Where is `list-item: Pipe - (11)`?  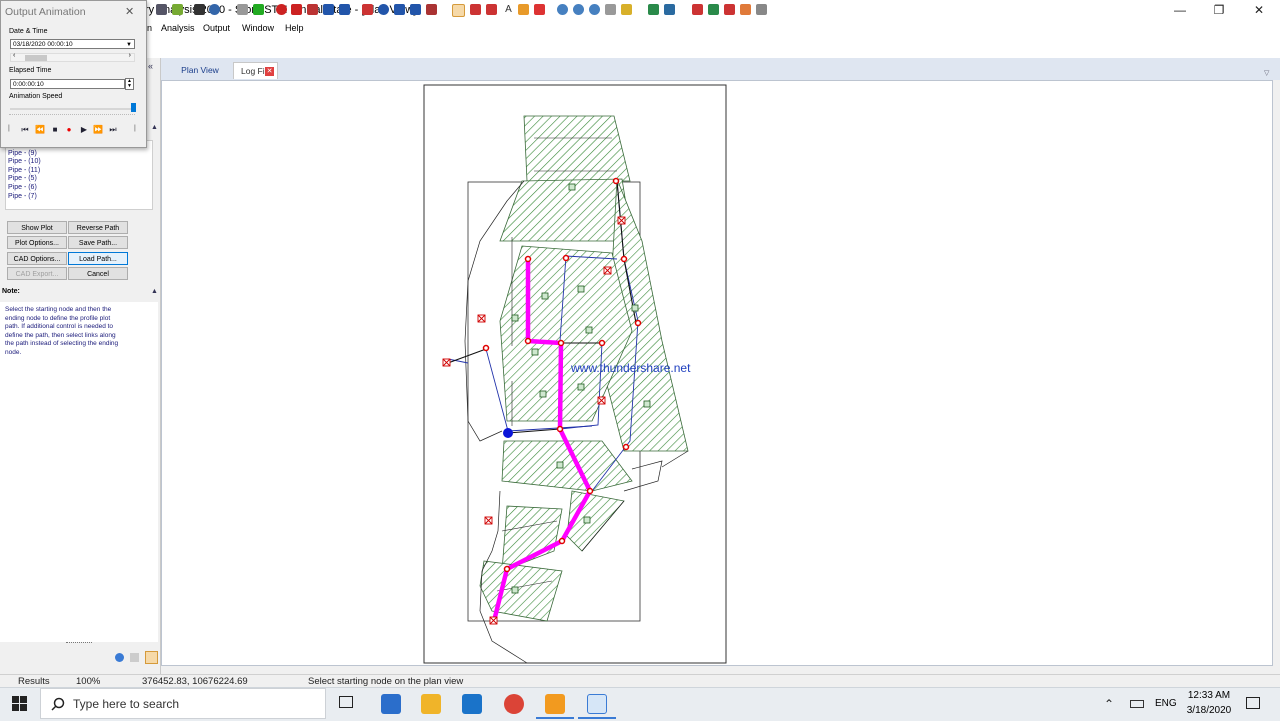
list-item: Pipe - (11) is located at coordinates (79, 171).